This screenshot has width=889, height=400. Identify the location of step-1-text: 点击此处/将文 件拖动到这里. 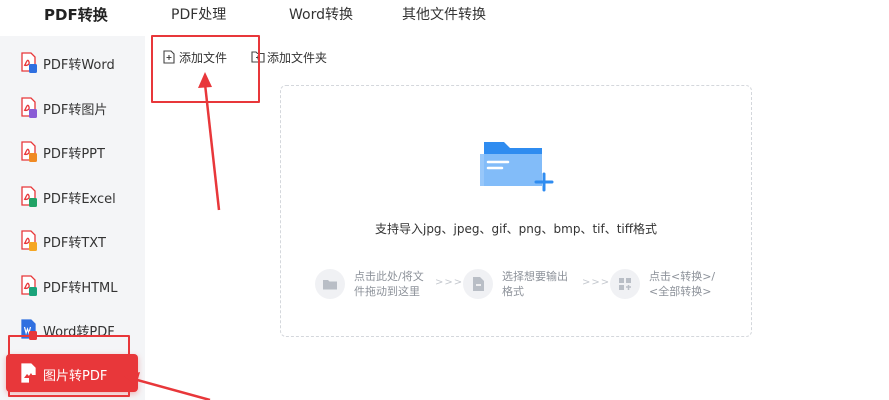
(389, 284).